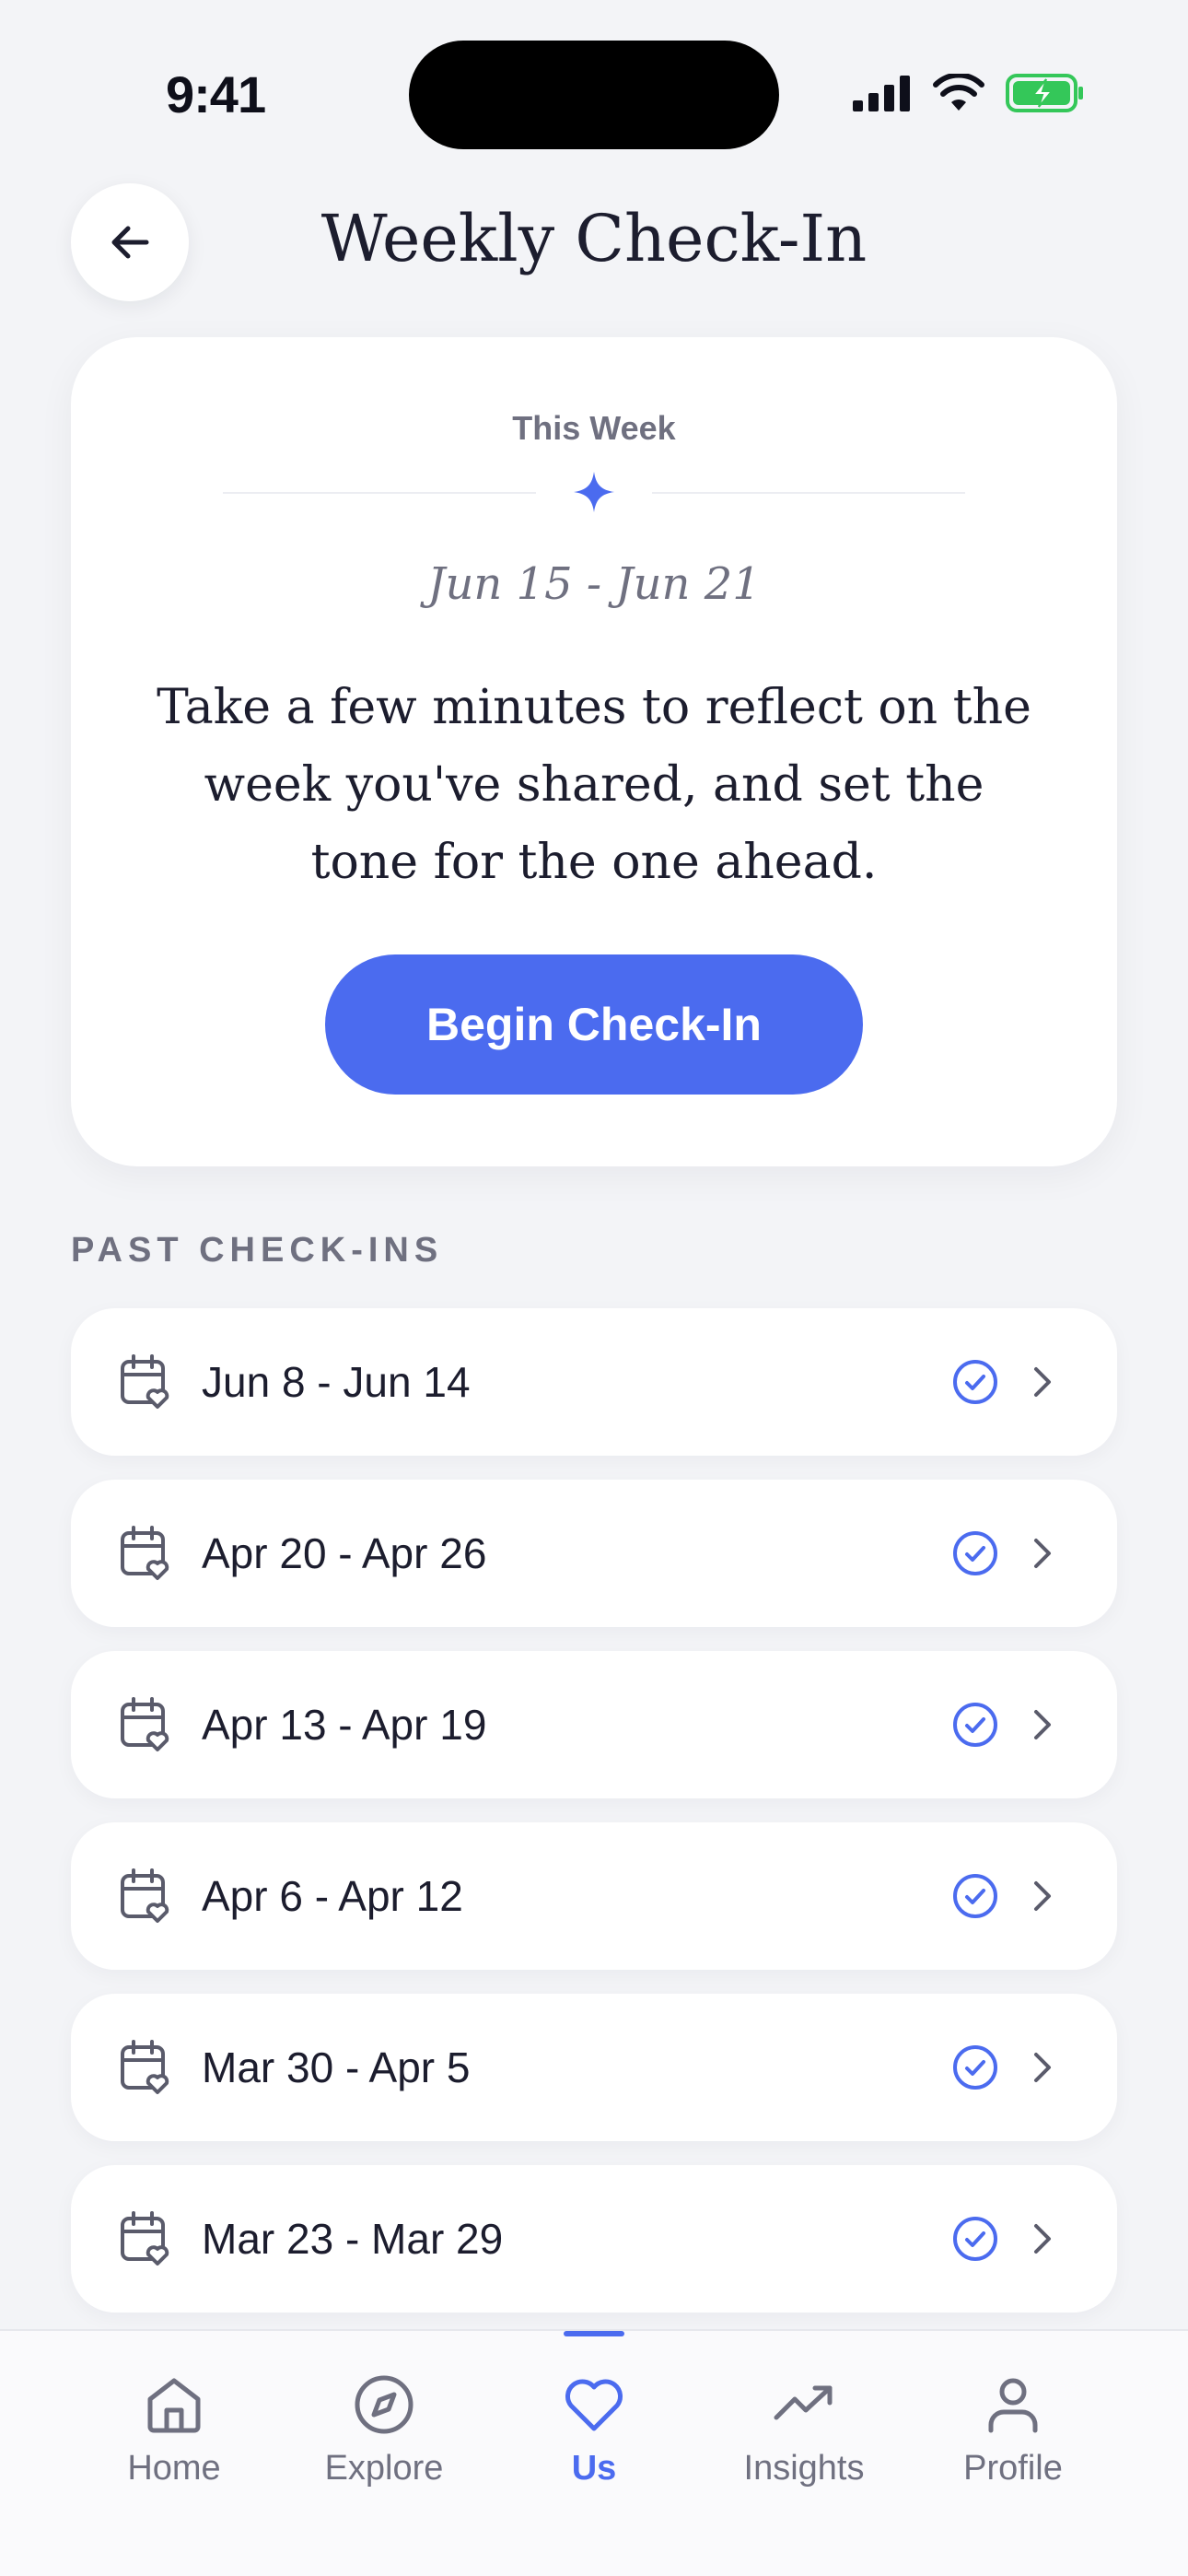 The height and width of the screenshot is (2576, 1188). Describe the element at coordinates (804, 2440) in the screenshot. I see `tab-insights: Insights` at that location.